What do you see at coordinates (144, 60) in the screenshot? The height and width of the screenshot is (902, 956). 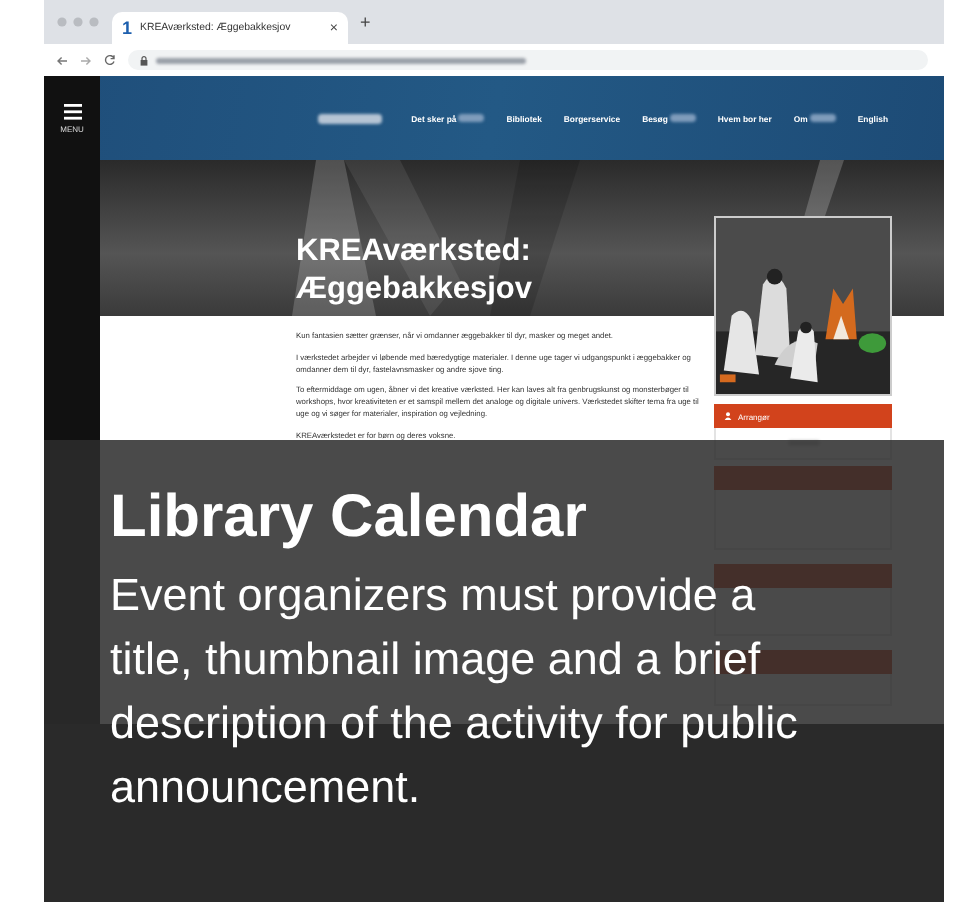 I see `lock-icon` at bounding box center [144, 60].